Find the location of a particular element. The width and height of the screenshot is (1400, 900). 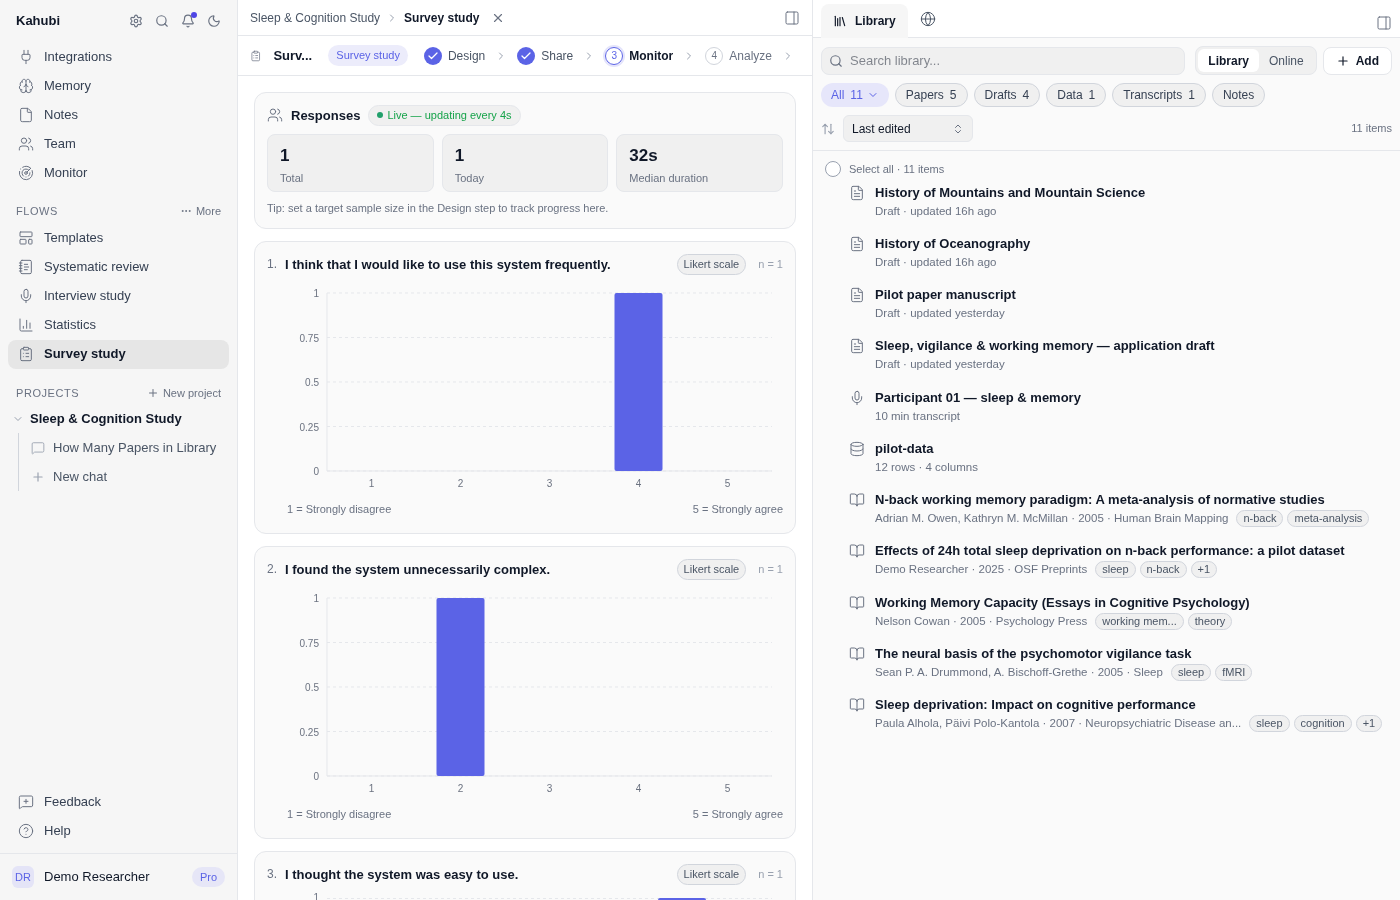

breadcrumb-link: Sleep & Cognition Study is located at coordinates (315, 17).